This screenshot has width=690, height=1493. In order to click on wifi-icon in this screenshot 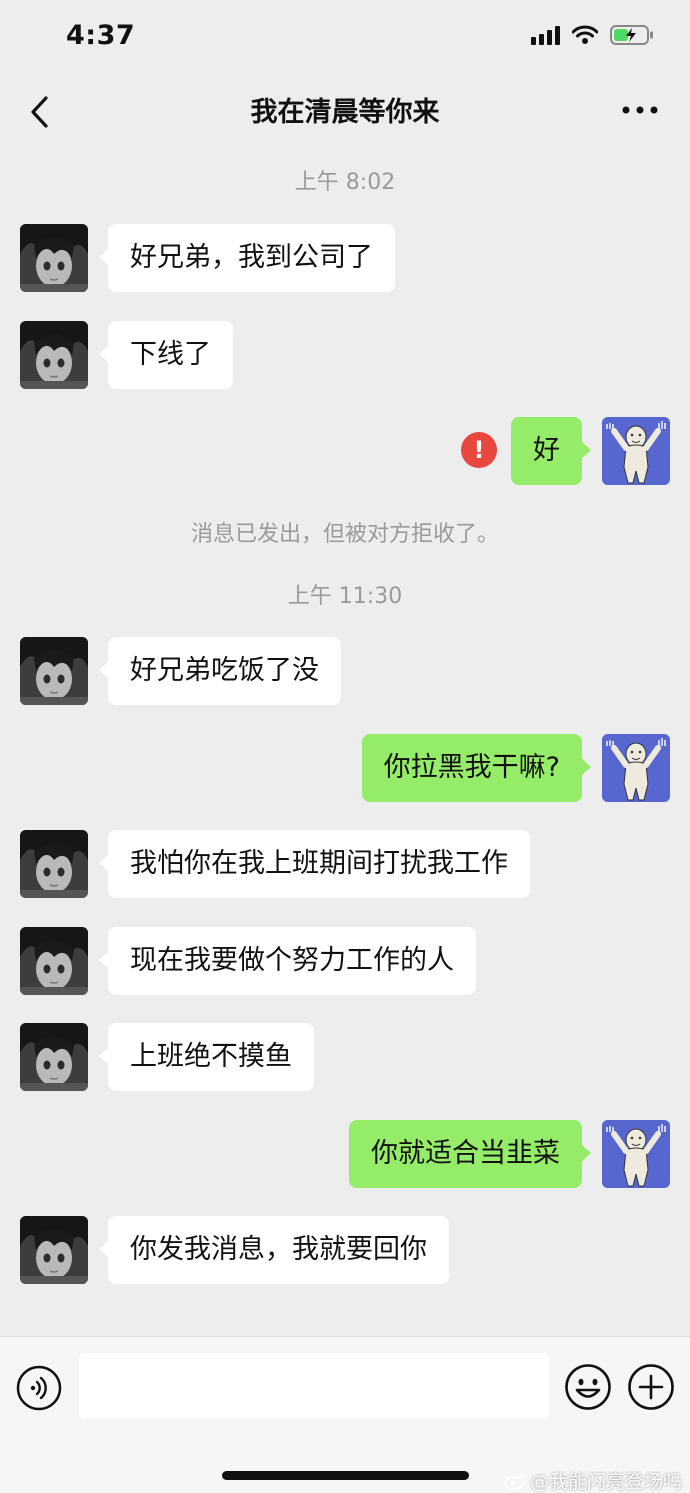, I will do `click(585, 34)`.